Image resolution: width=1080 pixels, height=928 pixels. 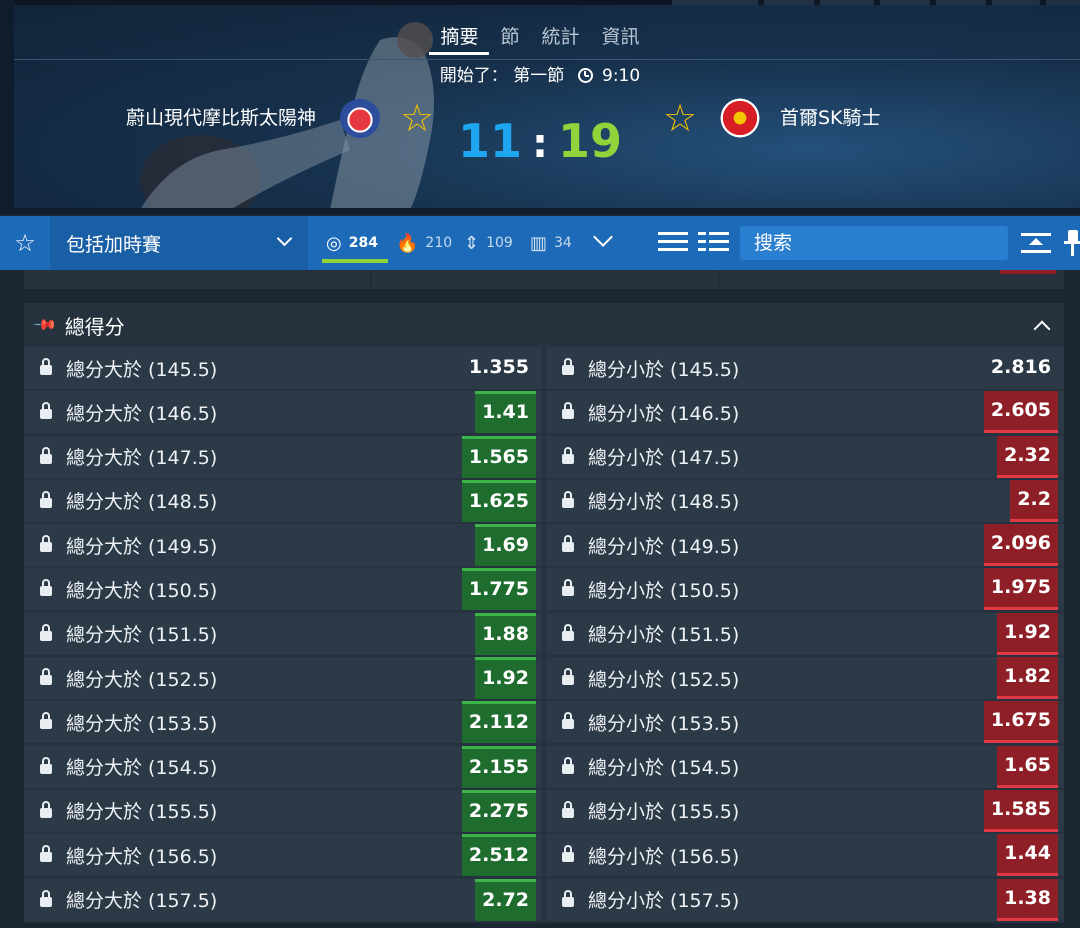 What do you see at coordinates (283, 855) in the screenshot?
I see `over-outcome-button: 總分大於 (156.5) 2.512` at bounding box center [283, 855].